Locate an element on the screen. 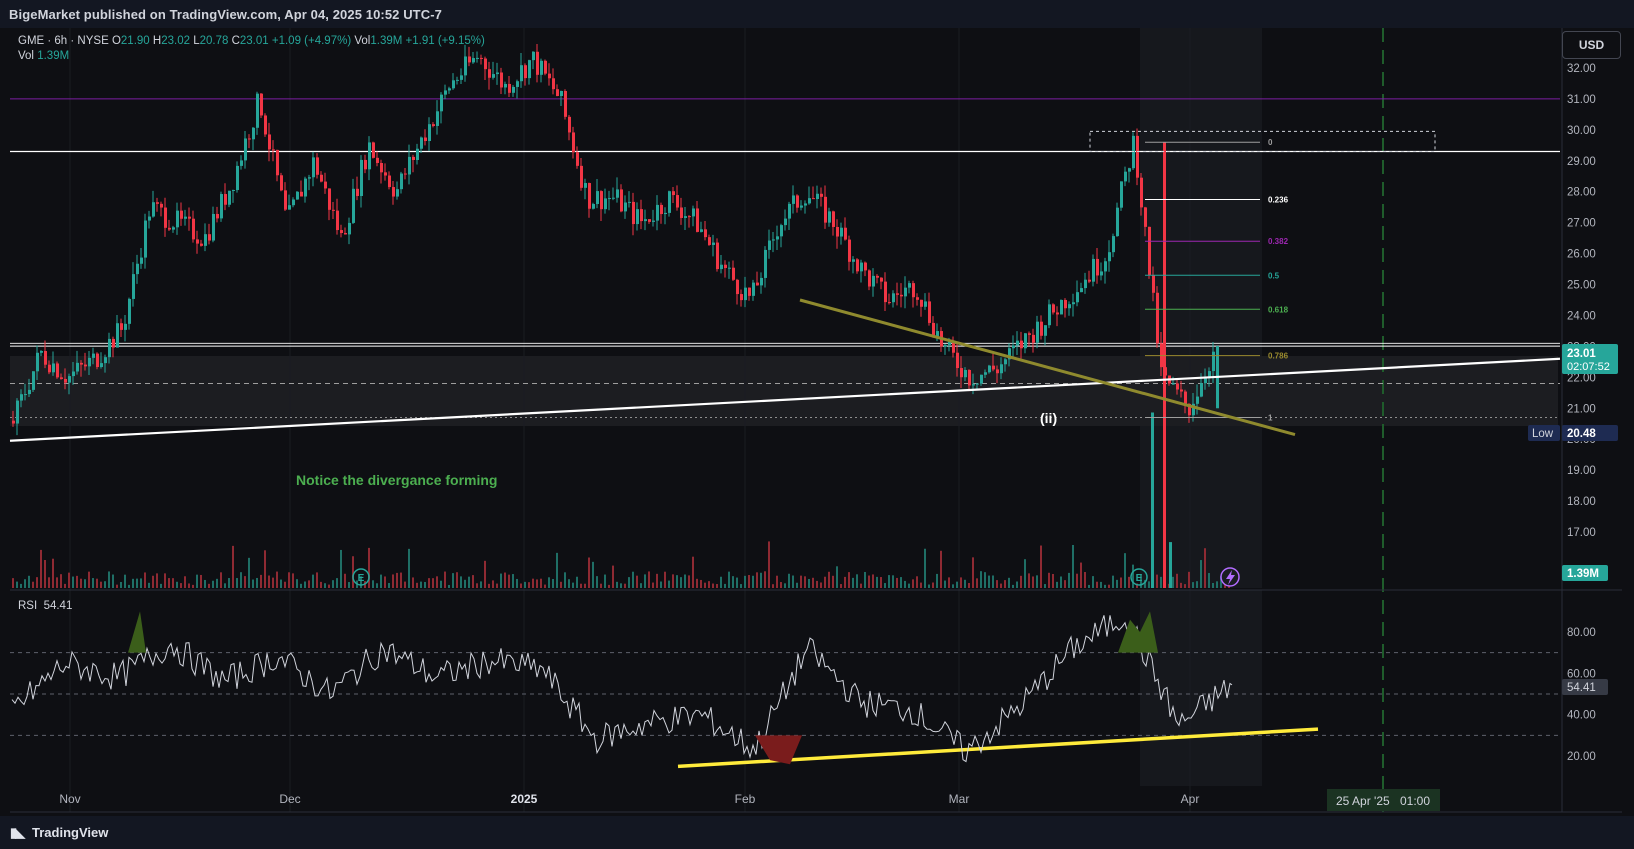 This screenshot has width=1634, height=849. wave-label: (ii) is located at coordinates (1049, 418).